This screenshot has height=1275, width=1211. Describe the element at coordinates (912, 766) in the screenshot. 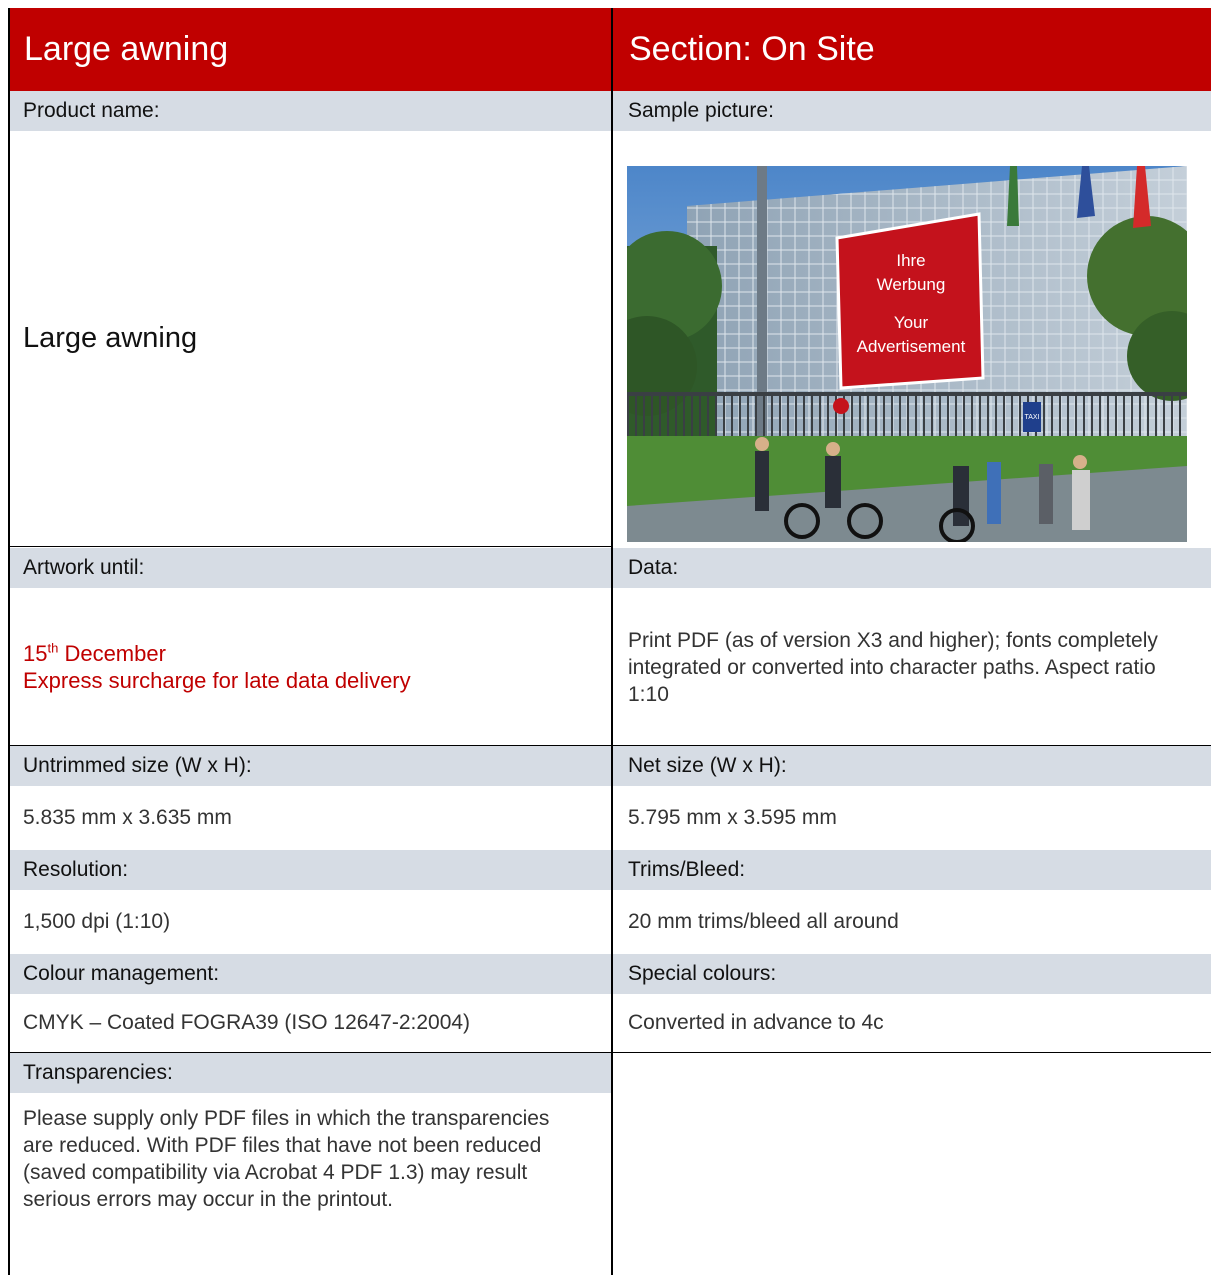

I see `net-size-label: Net size (W x H):` at that location.